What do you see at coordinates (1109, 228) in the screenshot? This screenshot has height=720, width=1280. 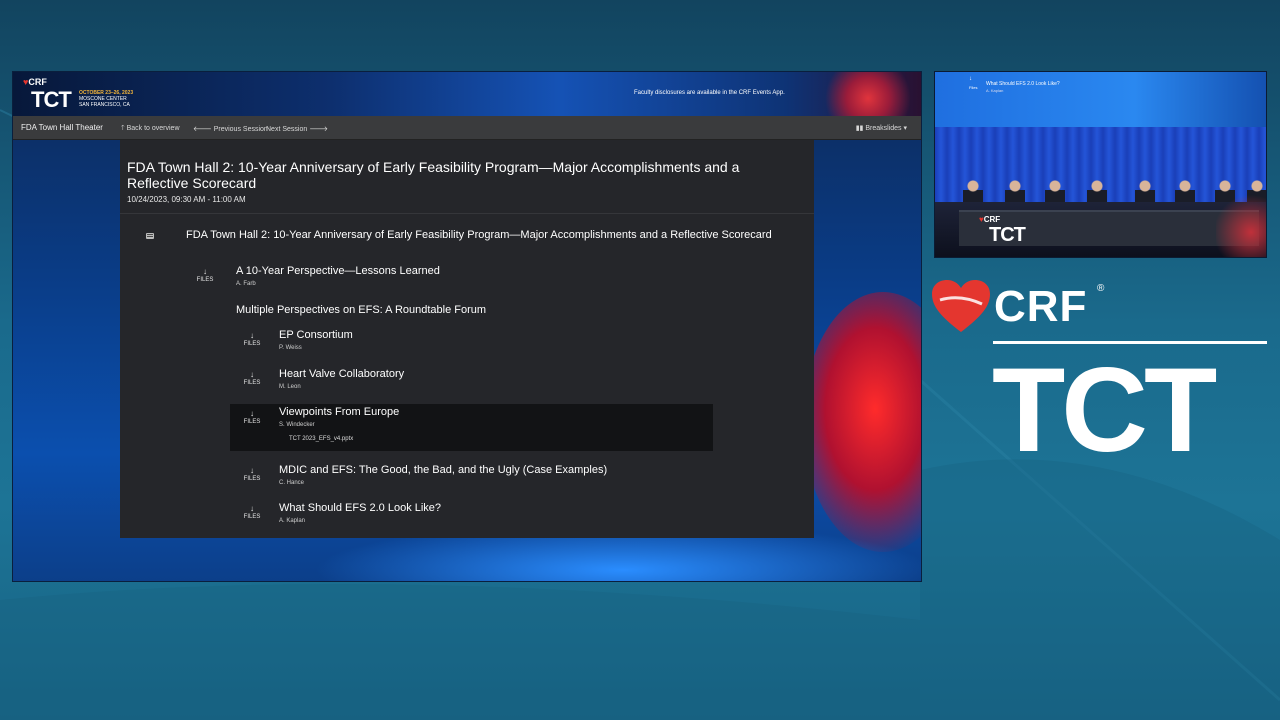 I see `panel-table: ♥CRF TCT` at bounding box center [1109, 228].